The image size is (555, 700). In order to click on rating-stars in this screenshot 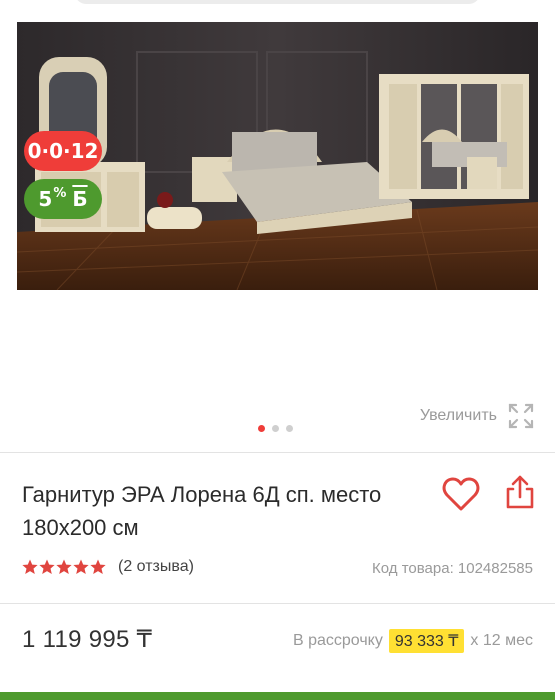, I will do `click(64, 567)`.